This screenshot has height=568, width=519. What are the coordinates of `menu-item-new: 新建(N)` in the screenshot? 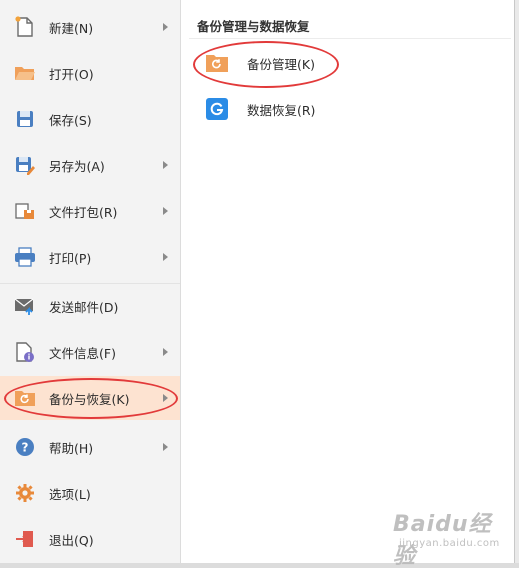 It's located at (90, 27).